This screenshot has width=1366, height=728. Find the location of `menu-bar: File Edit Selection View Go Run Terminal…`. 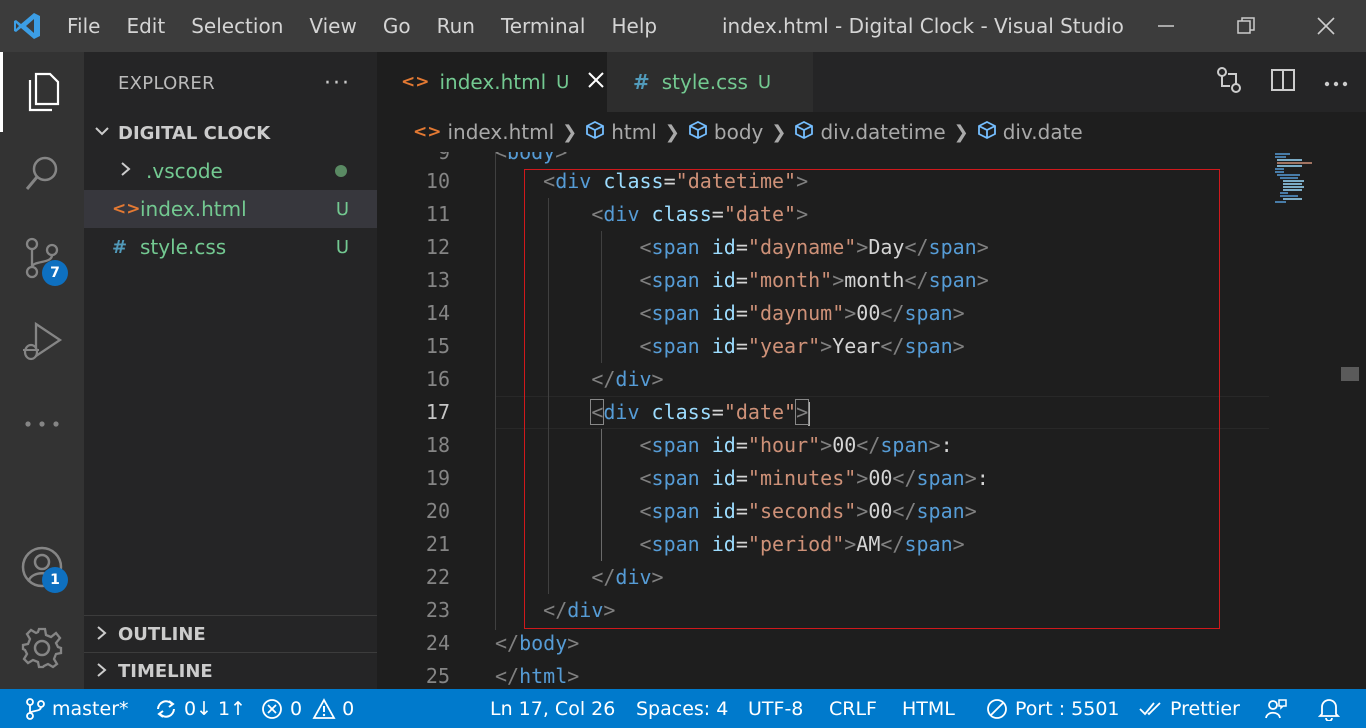

menu-bar: File Edit Selection View Go Run Terminal… is located at coordinates (362, 26).